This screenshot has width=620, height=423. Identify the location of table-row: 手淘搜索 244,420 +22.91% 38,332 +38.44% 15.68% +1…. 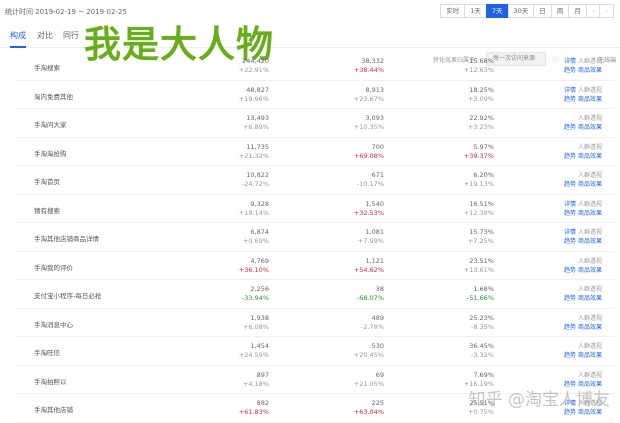
(315, 66).